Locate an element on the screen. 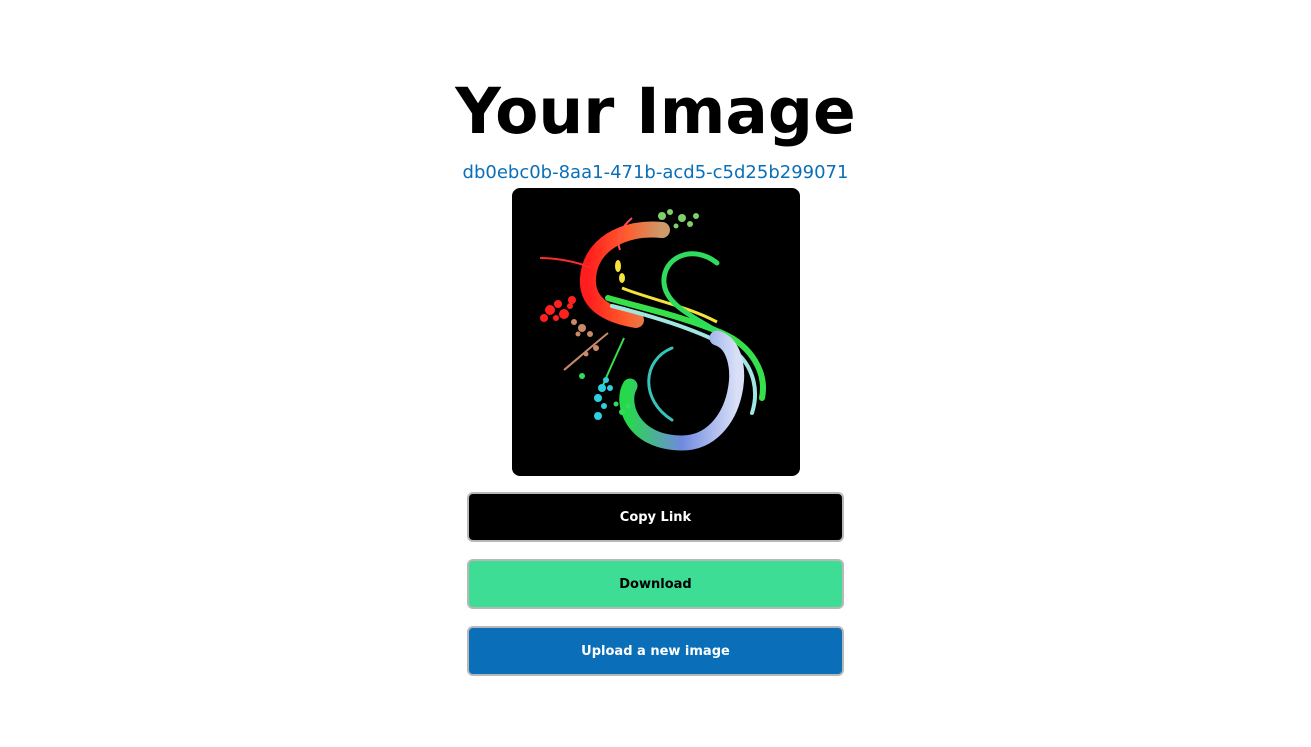 This screenshot has width=1311, height=747. image-id-link: db0ebc0b-8aa1-471b-acd5-c5d25b299071 is located at coordinates (655, 173).